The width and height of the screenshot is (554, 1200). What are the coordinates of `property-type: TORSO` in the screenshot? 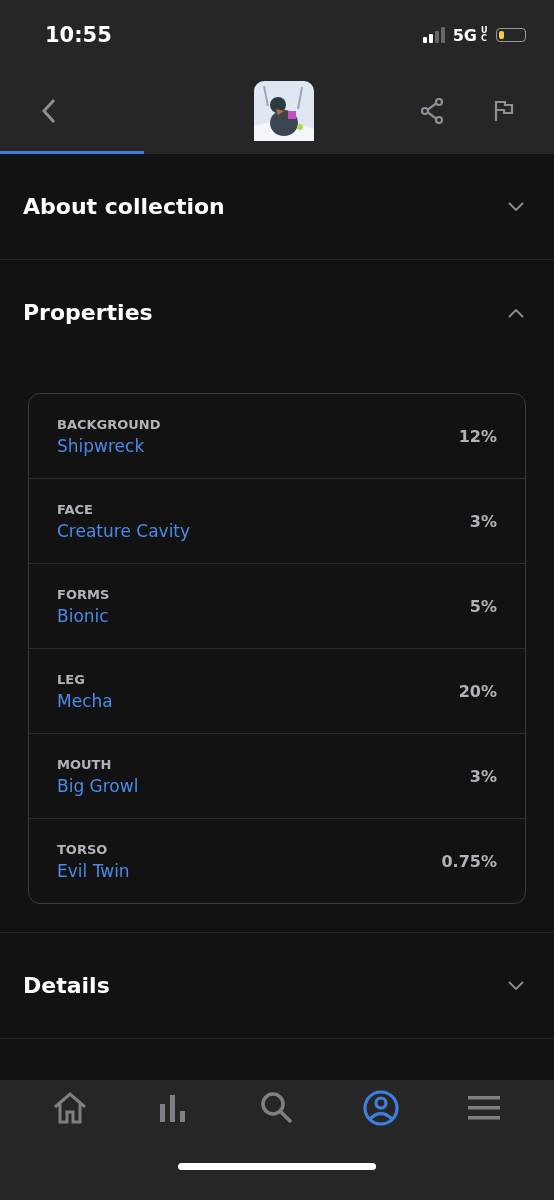 It's located at (83, 849).